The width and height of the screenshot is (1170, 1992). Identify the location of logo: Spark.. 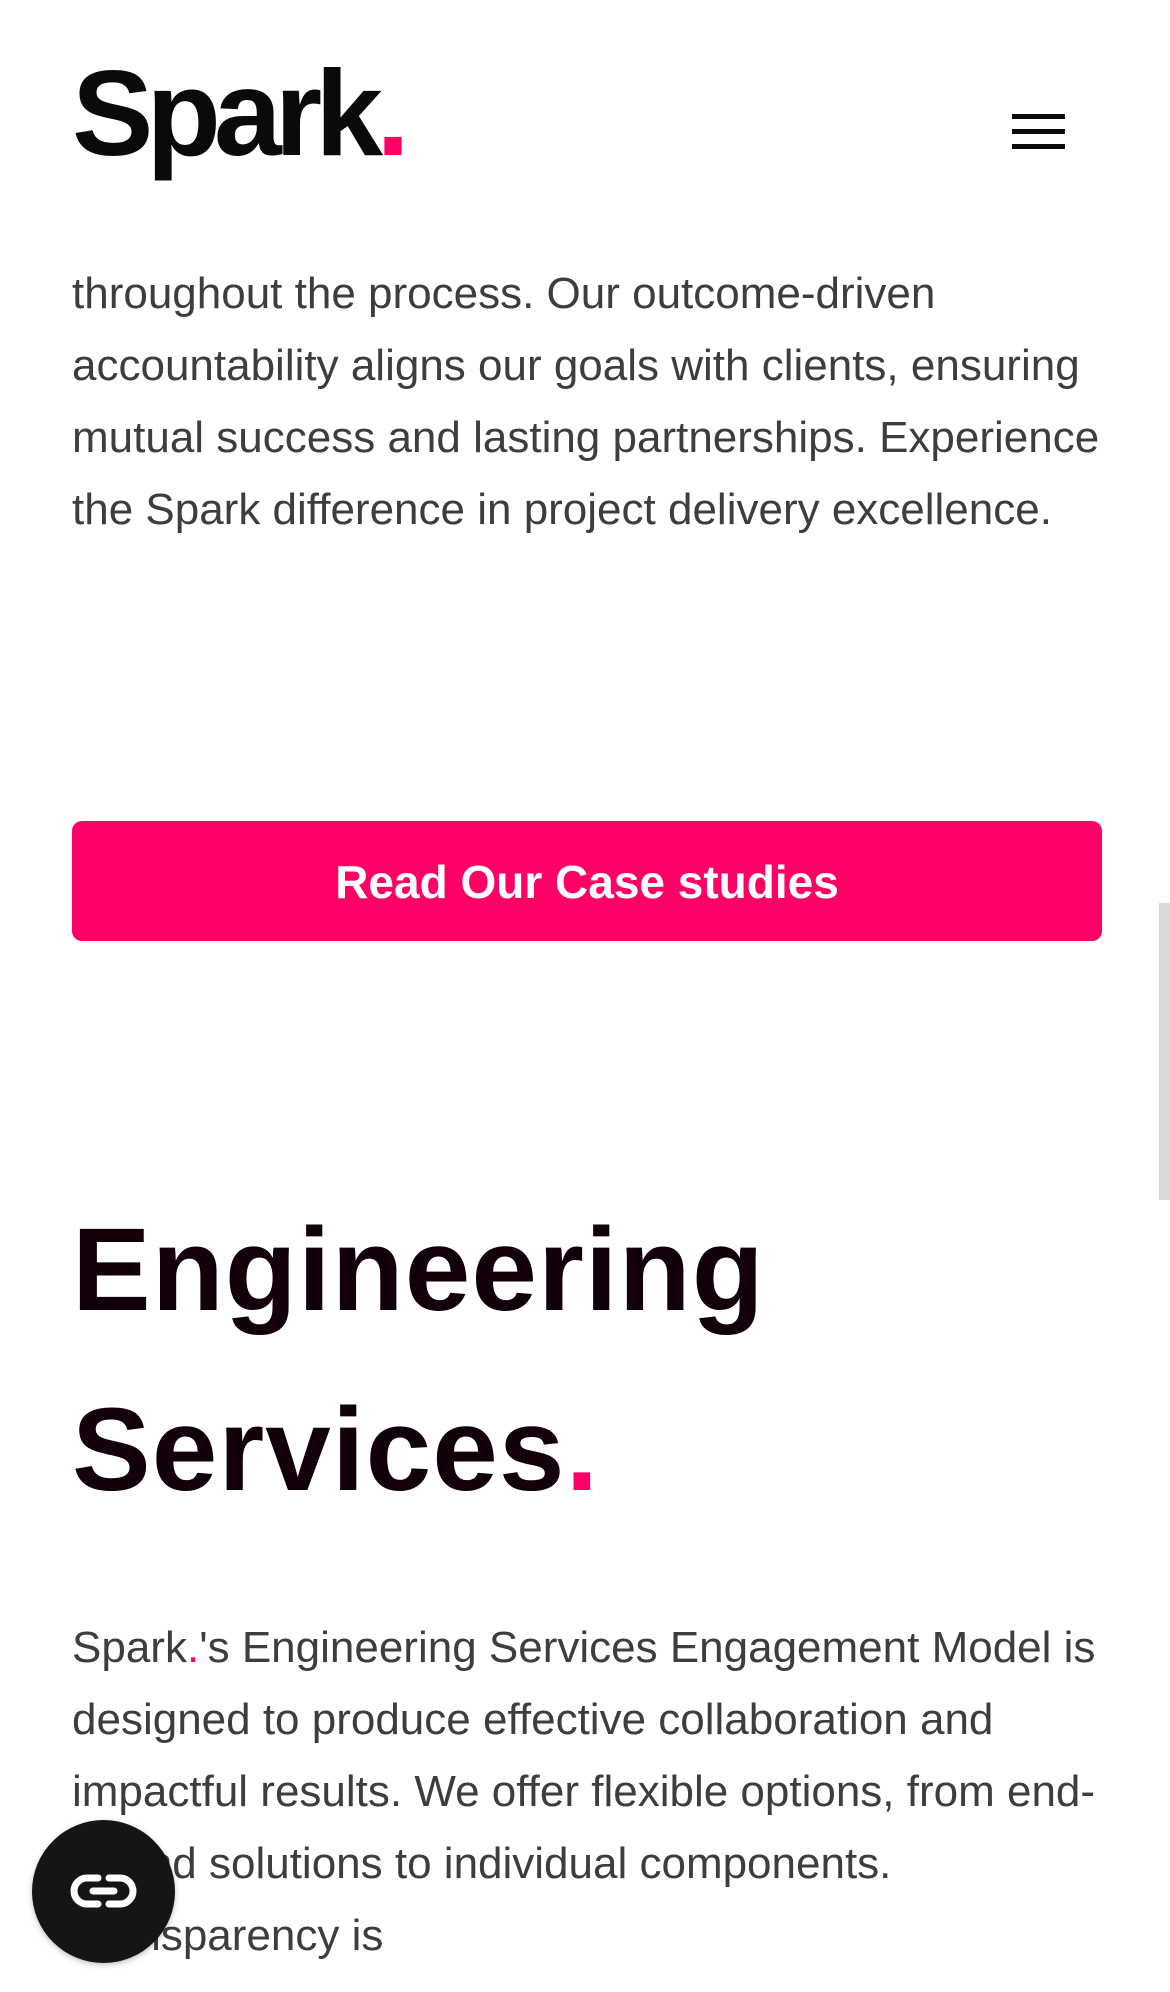
(241, 113).